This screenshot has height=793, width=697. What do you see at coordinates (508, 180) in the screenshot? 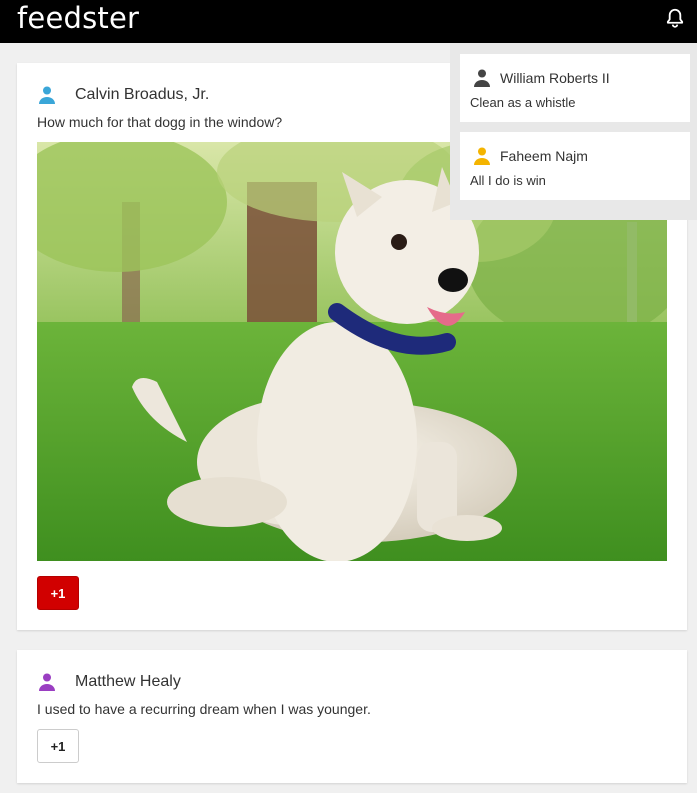
I see `notification-message: All I do is win` at bounding box center [508, 180].